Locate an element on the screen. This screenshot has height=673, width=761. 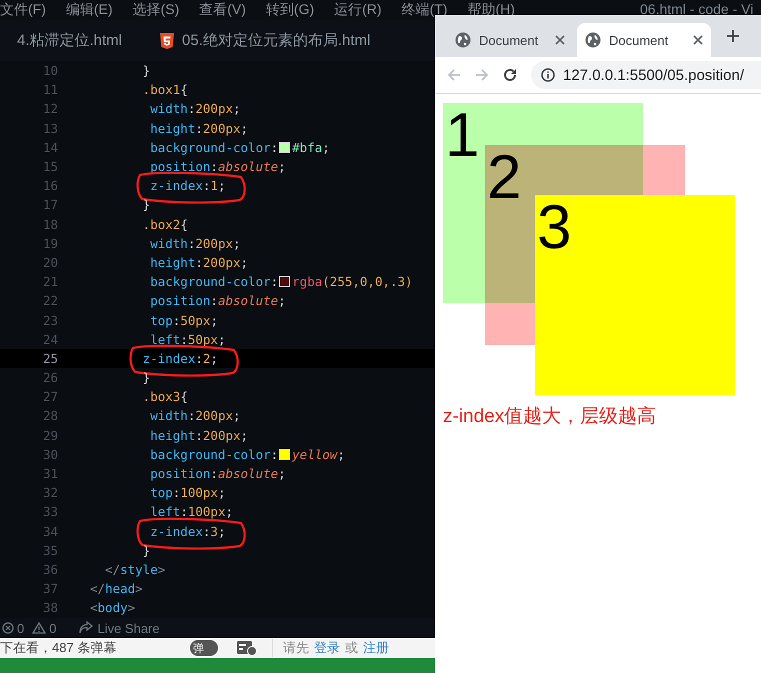
code-line: 15 position:absolute; is located at coordinates (164, 167).